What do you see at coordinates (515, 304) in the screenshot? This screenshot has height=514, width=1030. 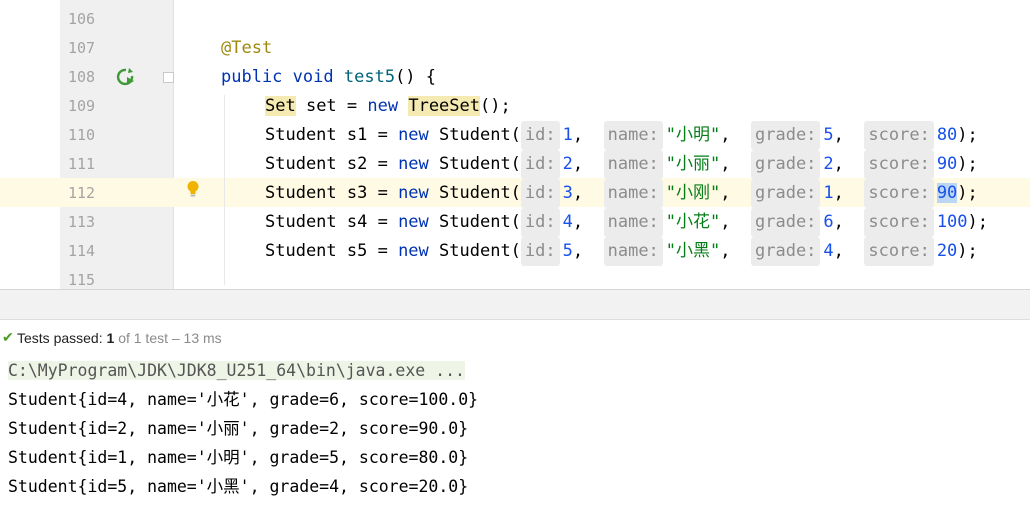 I see `panel-splitter` at bounding box center [515, 304].